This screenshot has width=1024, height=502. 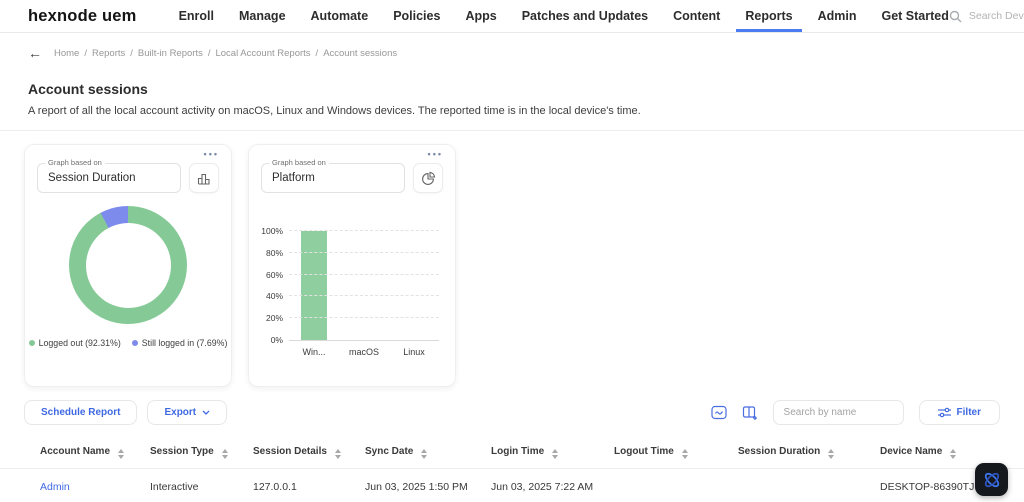 What do you see at coordinates (585, 16) in the screenshot?
I see `nav-item-patches-and-updates: Patches and Updates` at bounding box center [585, 16].